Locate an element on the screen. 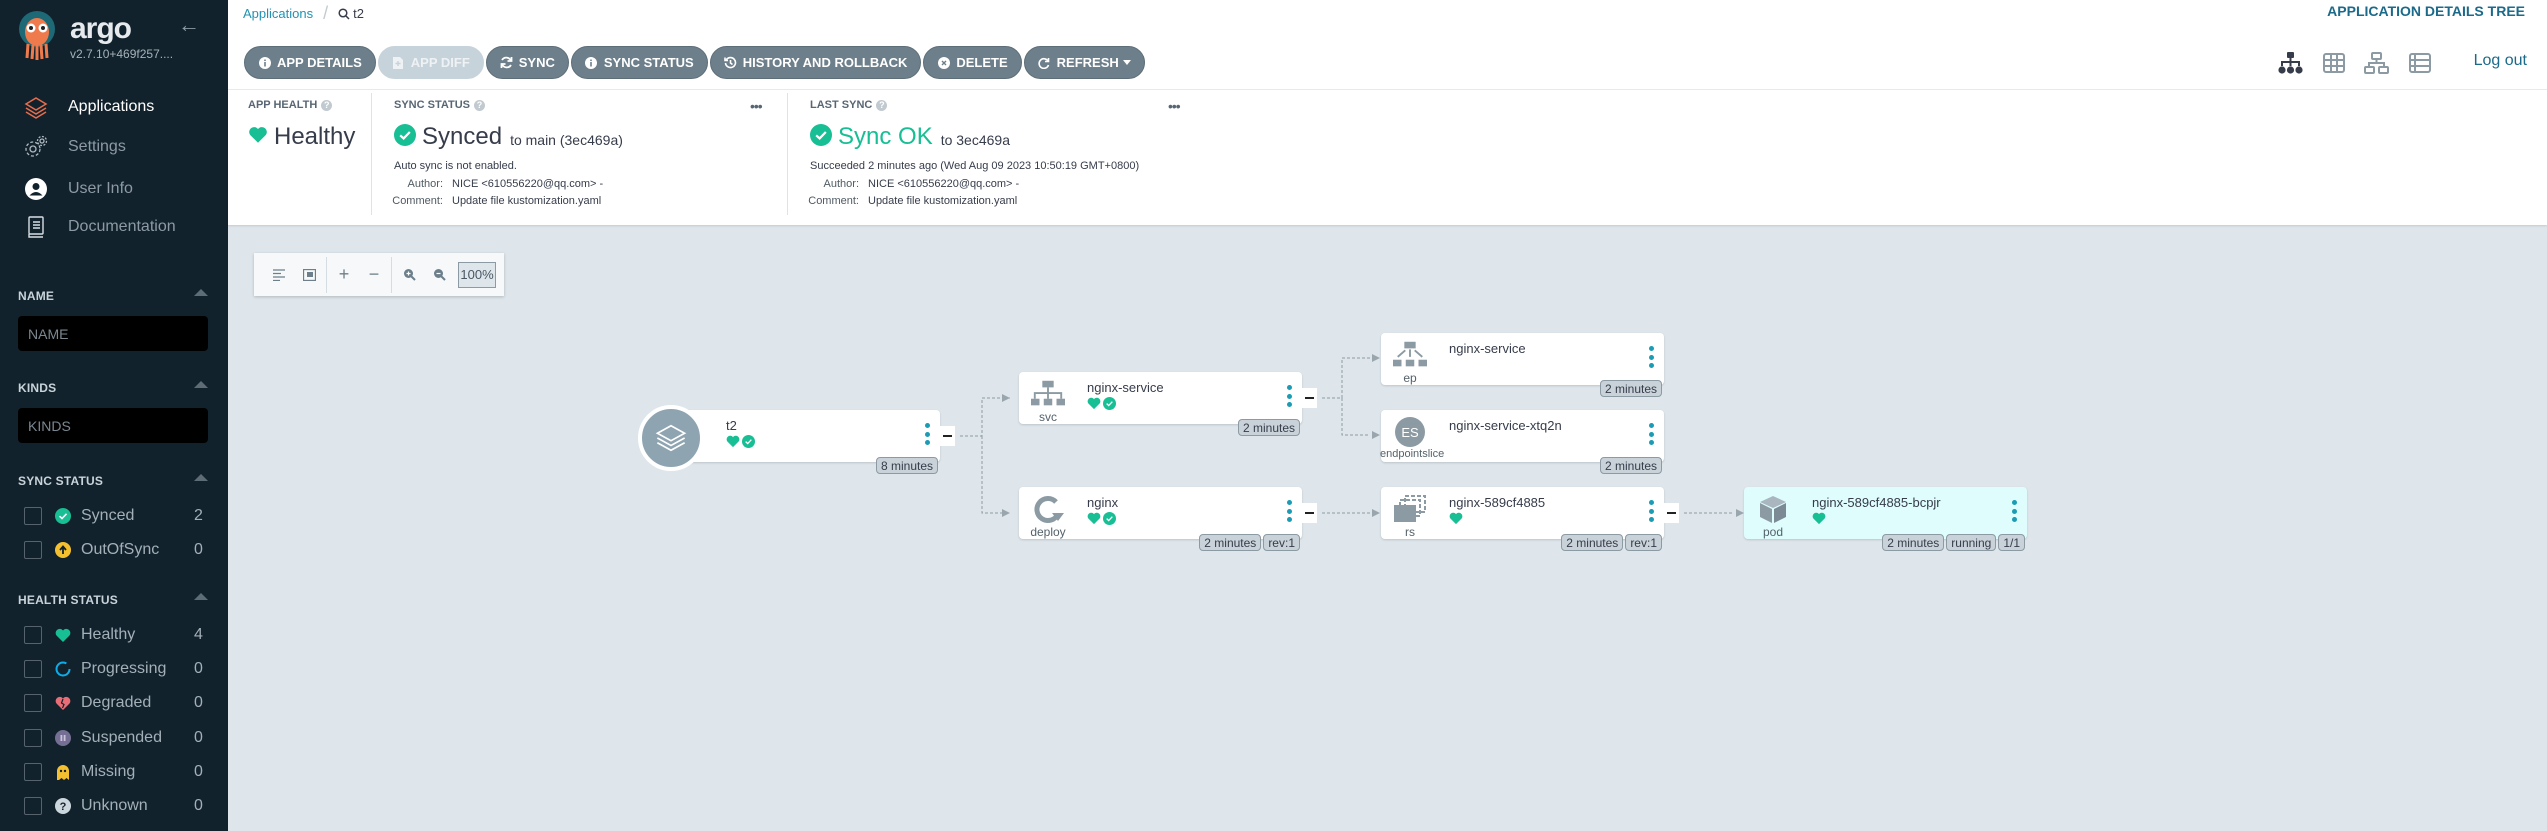 This screenshot has width=2547, height=831. graph-toolbar: + − 100% is located at coordinates (379, 274).